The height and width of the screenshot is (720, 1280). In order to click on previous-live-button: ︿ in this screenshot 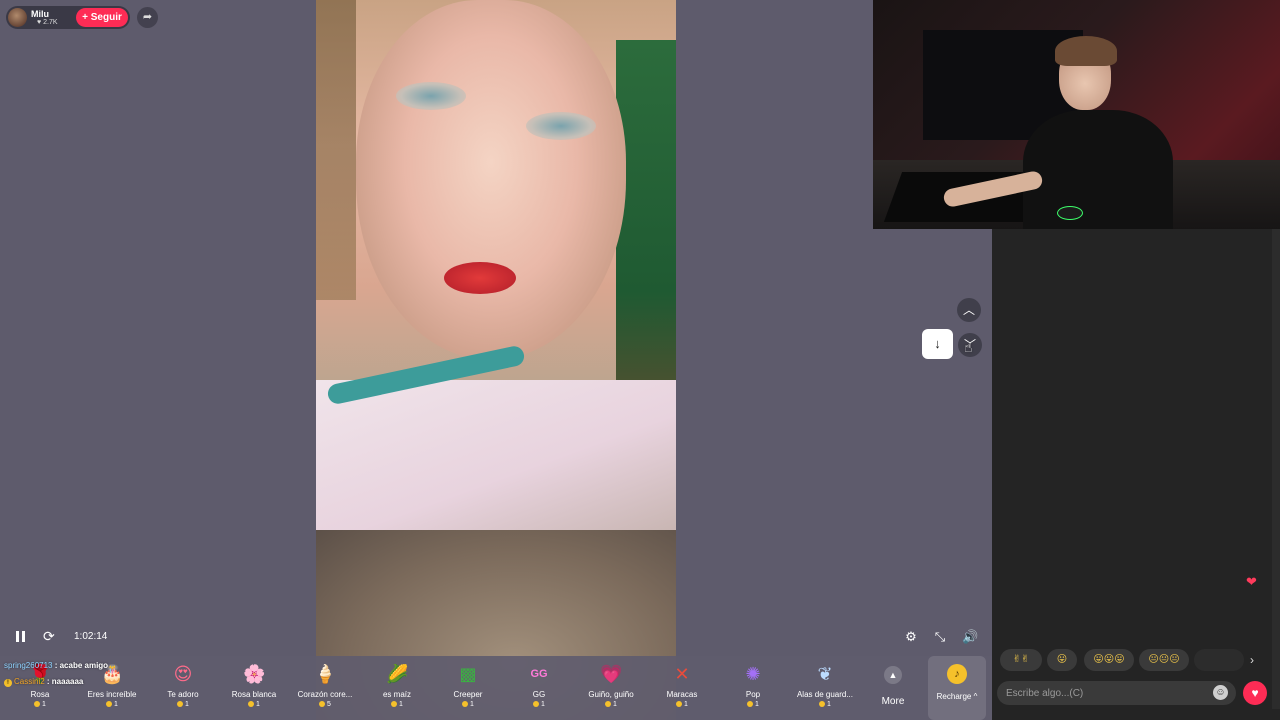, I will do `click(969, 310)`.